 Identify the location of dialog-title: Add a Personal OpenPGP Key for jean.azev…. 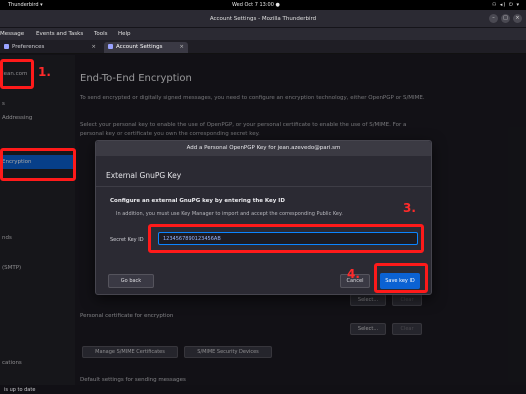
(263, 148).